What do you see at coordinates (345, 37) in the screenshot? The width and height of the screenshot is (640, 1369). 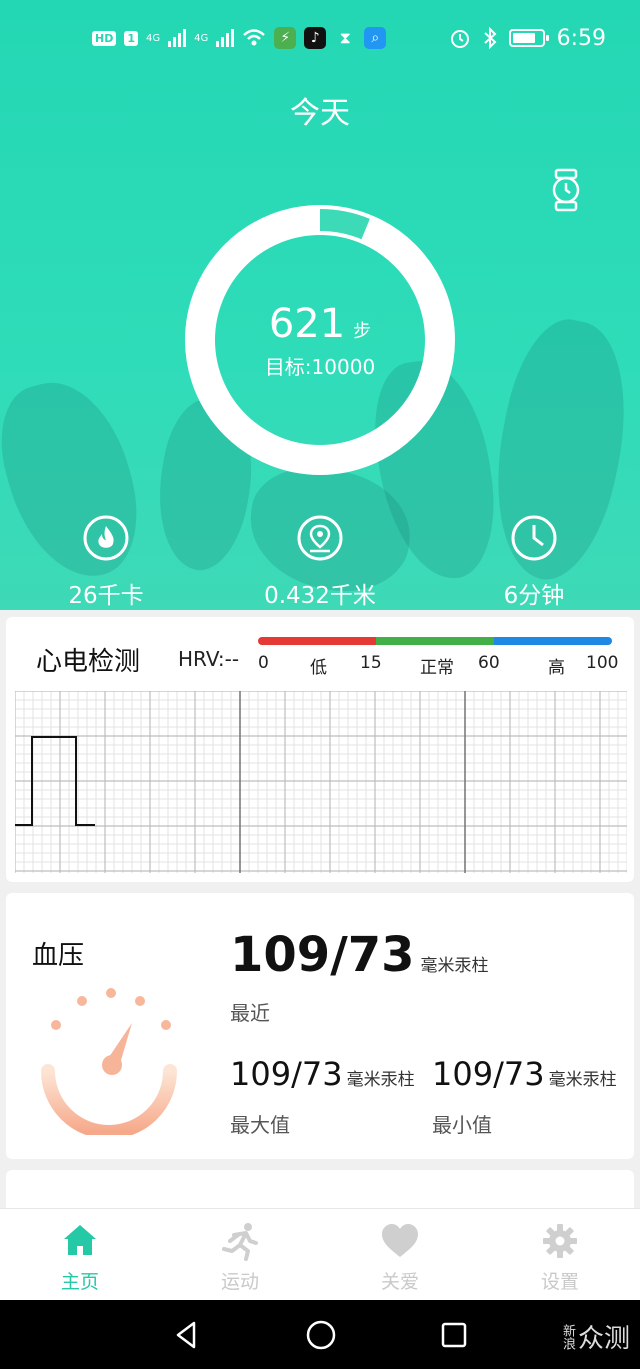 I see `hourglass-icon: ⧗` at bounding box center [345, 37].